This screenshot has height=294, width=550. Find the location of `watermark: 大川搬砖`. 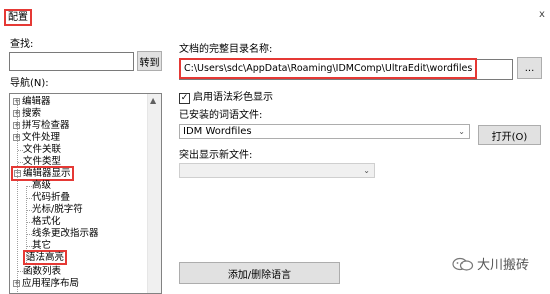

watermark: 大川搬砖 is located at coordinates (490, 263).